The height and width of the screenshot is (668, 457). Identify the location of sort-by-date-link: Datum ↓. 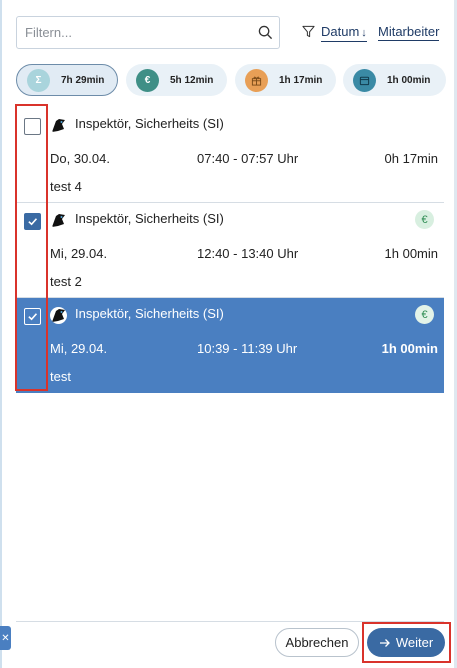
(344, 33).